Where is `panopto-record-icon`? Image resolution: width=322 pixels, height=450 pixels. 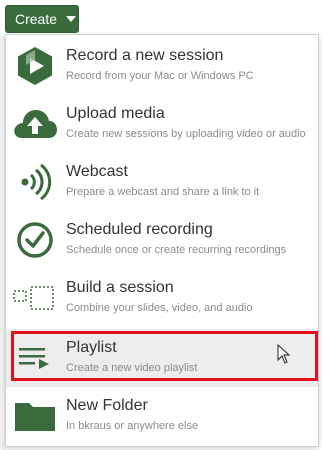
panopto-record-icon is located at coordinates (35, 66).